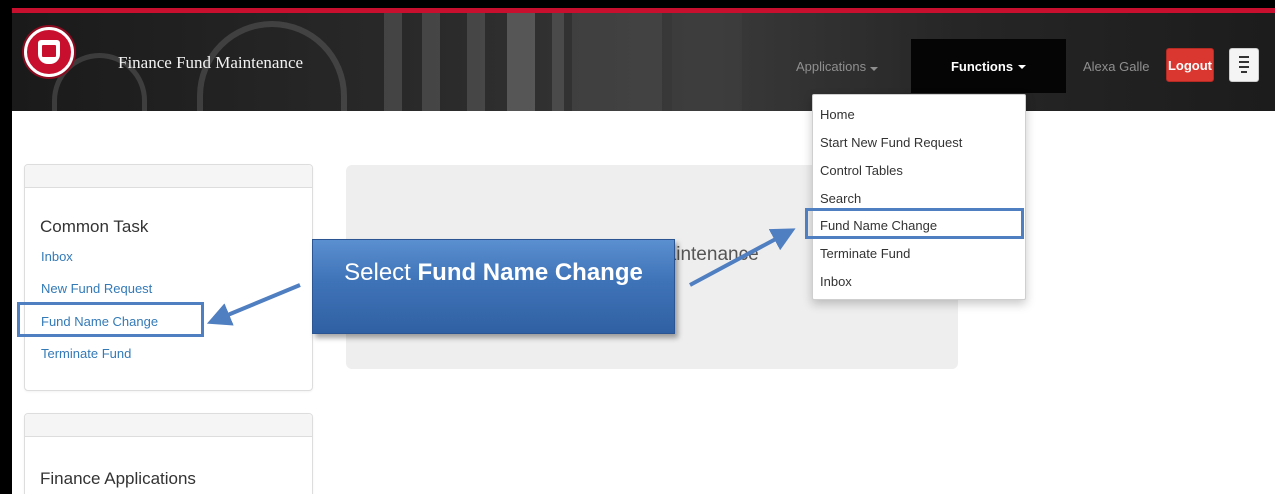 The width and height of the screenshot is (1275, 494). What do you see at coordinates (253, 304) in the screenshot?
I see `arrow-to-sidebar-link` at bounding box center [253, 304].